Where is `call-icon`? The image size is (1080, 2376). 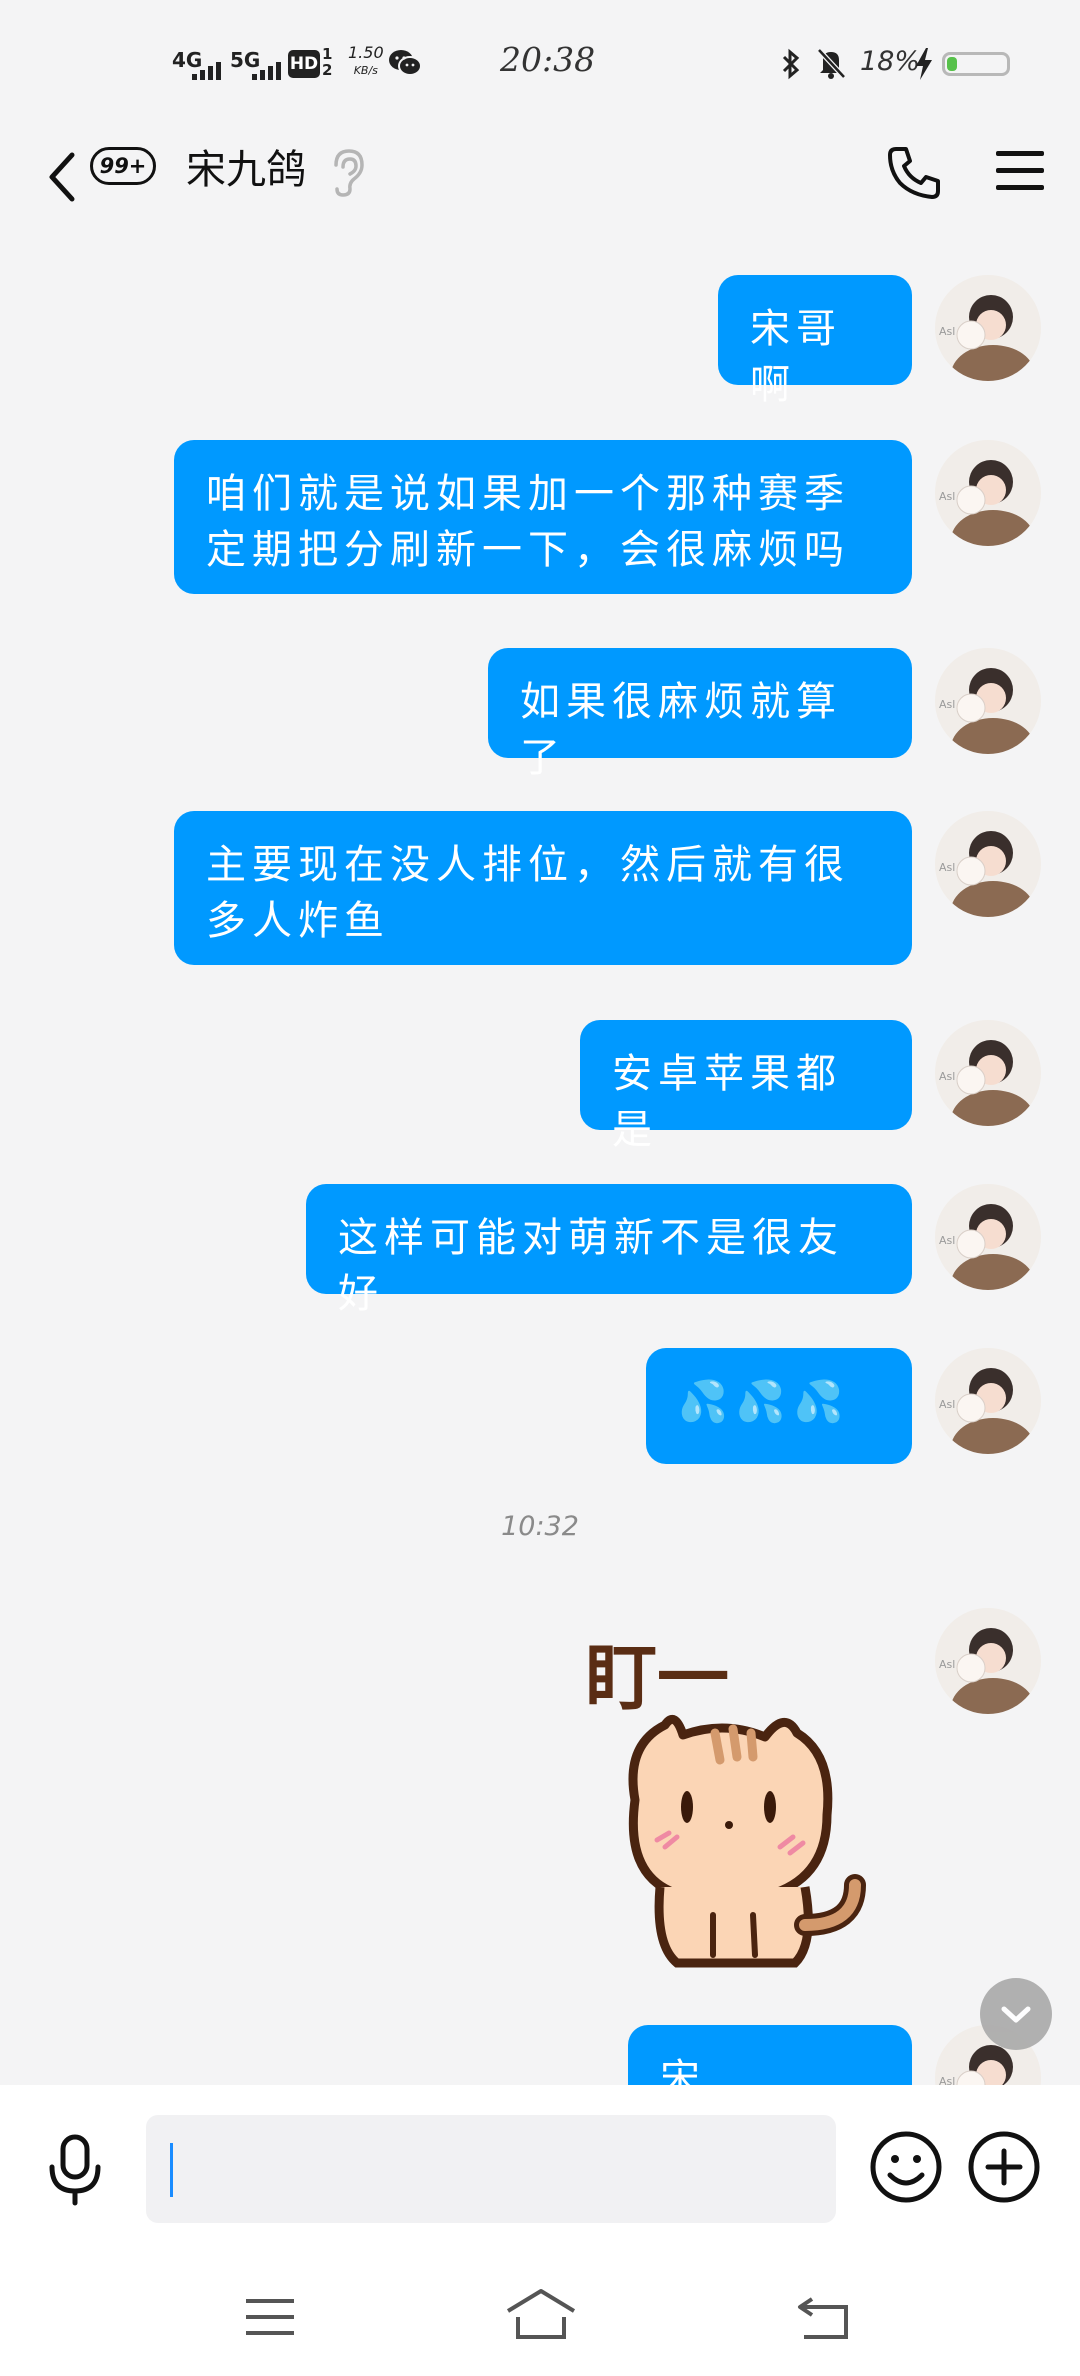
call-icon is located at coordinates (914, 173).